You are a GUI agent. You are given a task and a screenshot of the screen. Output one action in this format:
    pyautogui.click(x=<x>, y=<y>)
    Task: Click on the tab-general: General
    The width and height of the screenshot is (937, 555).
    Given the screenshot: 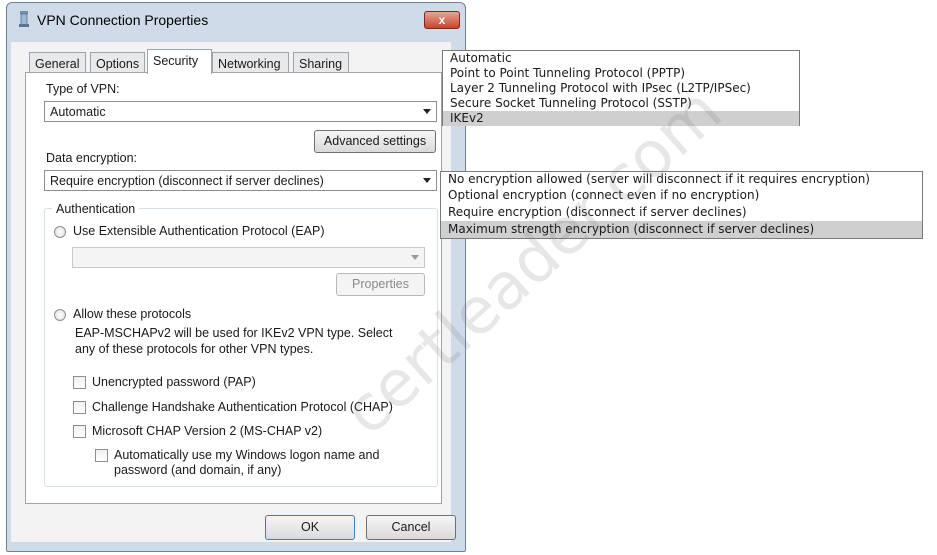 What is the action you would take?
    pyautogui.click(x=57, y=62)
    